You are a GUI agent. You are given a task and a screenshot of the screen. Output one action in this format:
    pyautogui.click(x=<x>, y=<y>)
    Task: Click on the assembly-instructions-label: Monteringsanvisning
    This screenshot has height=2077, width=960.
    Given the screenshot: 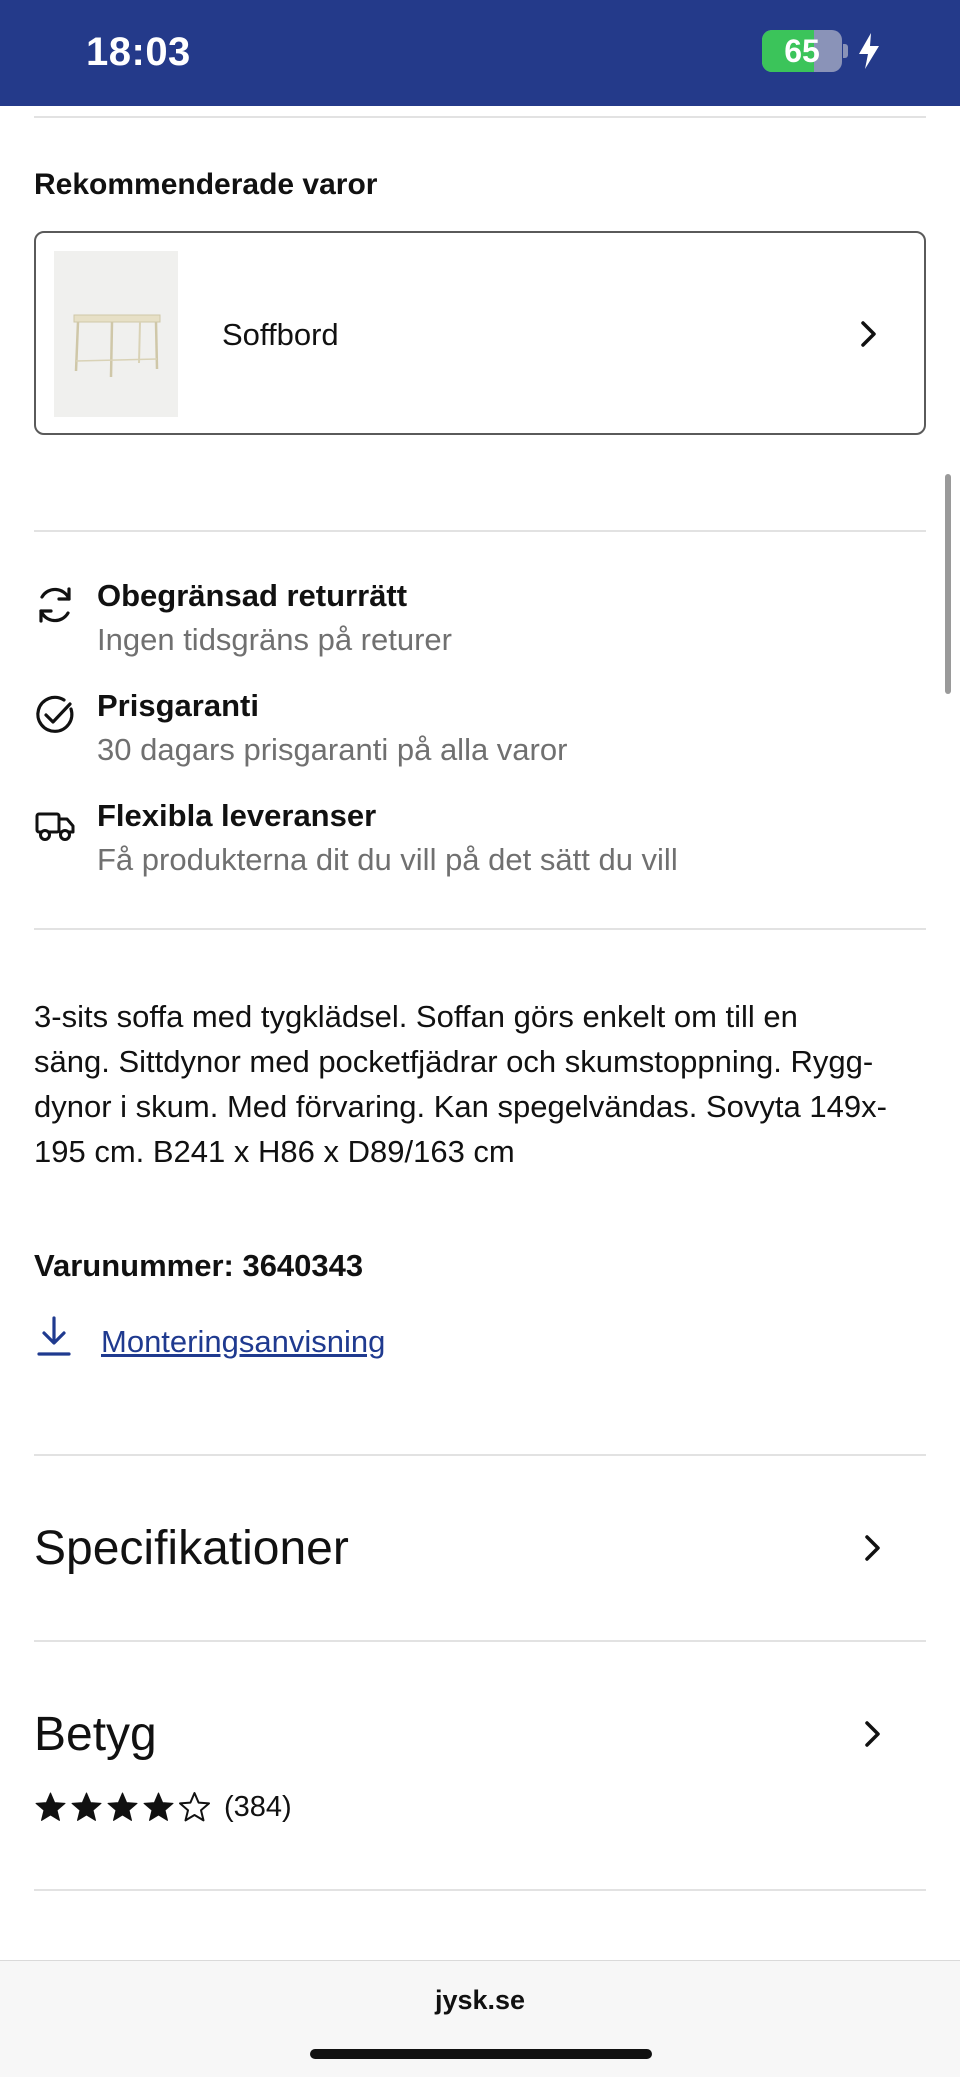 What is the action you would take?
    pyautogui.click(x=243, y=1341)
    